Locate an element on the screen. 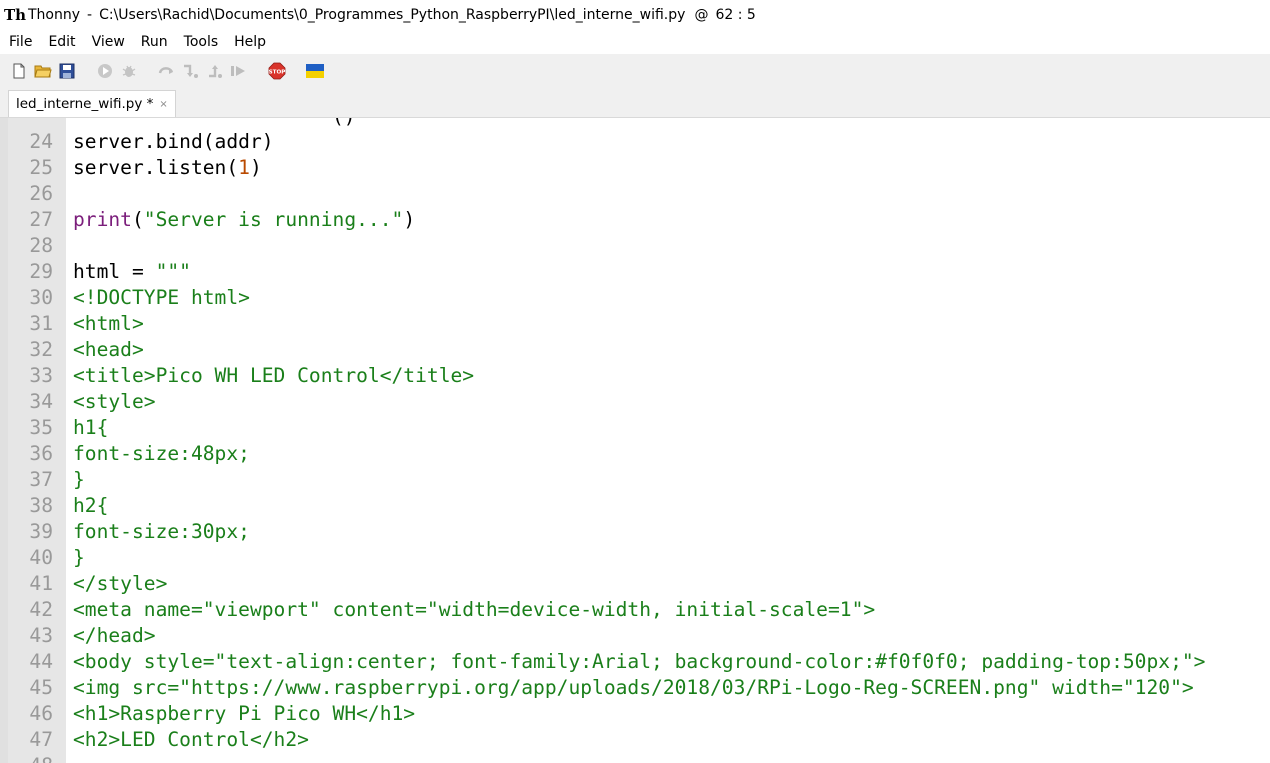 Image resolution: width=1270 pixels, height=763 pixels. resume-icon is located at coordinates (239, 71).